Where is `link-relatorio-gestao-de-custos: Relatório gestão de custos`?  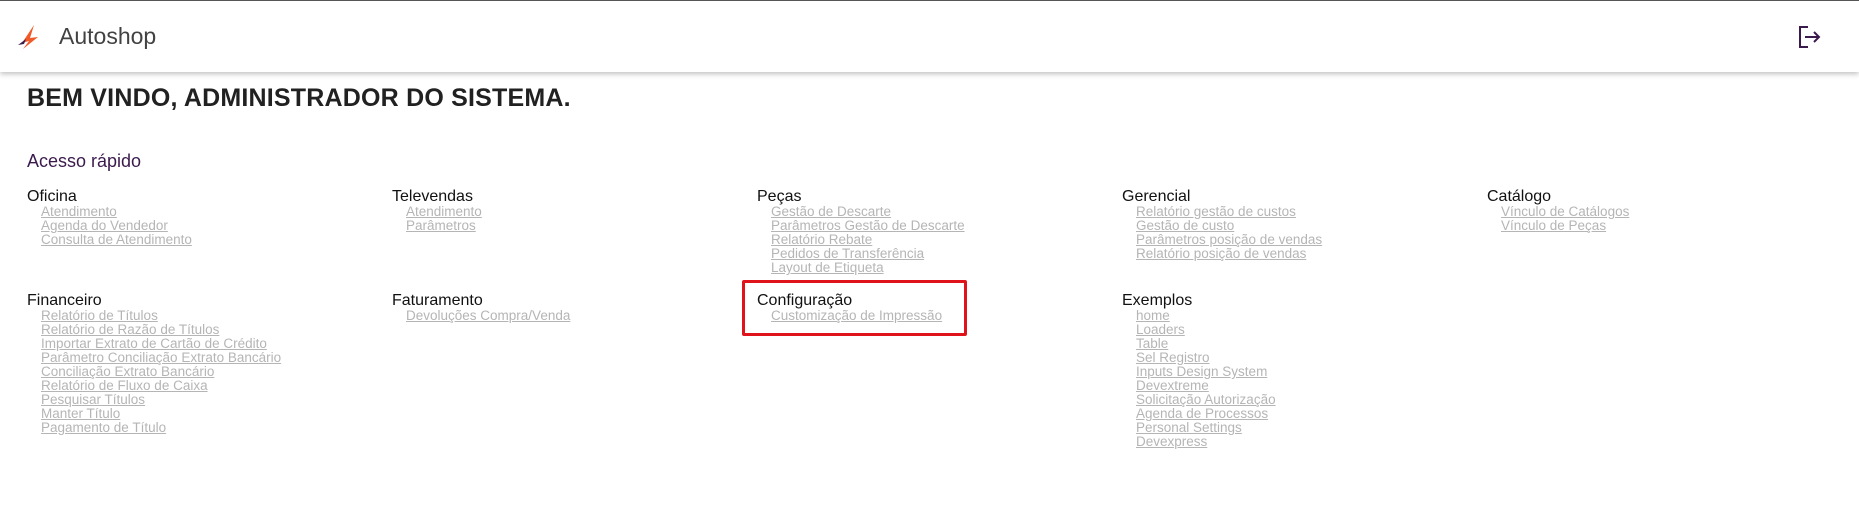 link-relatorio-gestao-de-custos: Relatório gestão de custos is located at coordinates (1216, 211).